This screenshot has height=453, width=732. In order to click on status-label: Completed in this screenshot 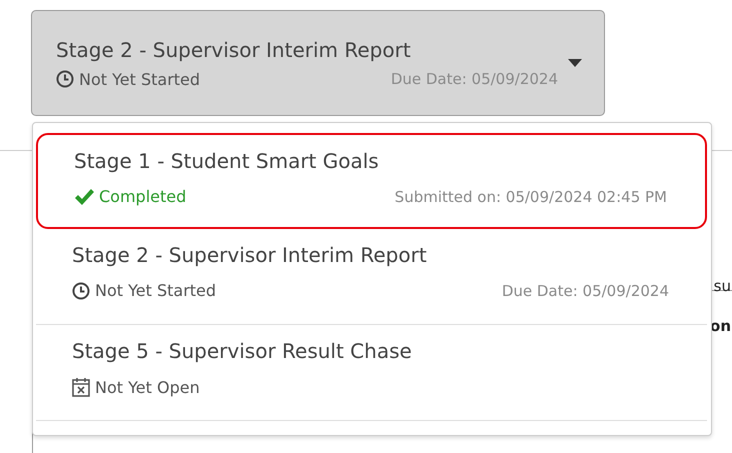, I will do `click(130, 196)`.